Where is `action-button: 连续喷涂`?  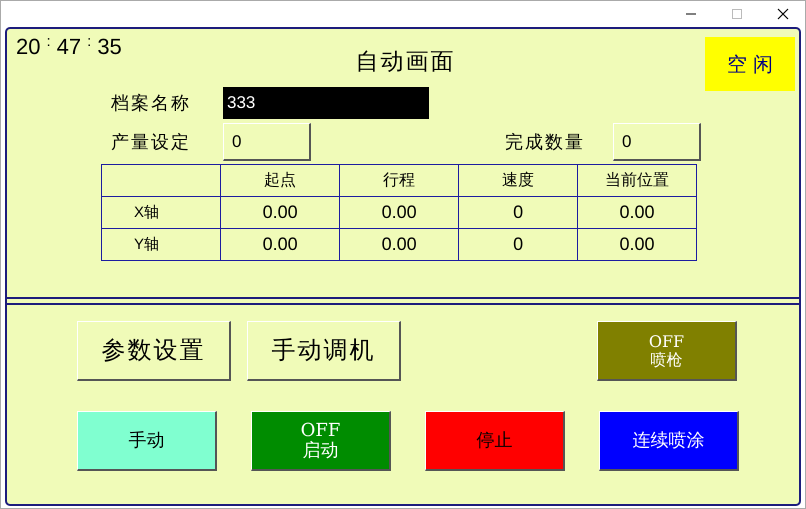
action-button: 连续喷涂 is located at coordinates (669, 441).